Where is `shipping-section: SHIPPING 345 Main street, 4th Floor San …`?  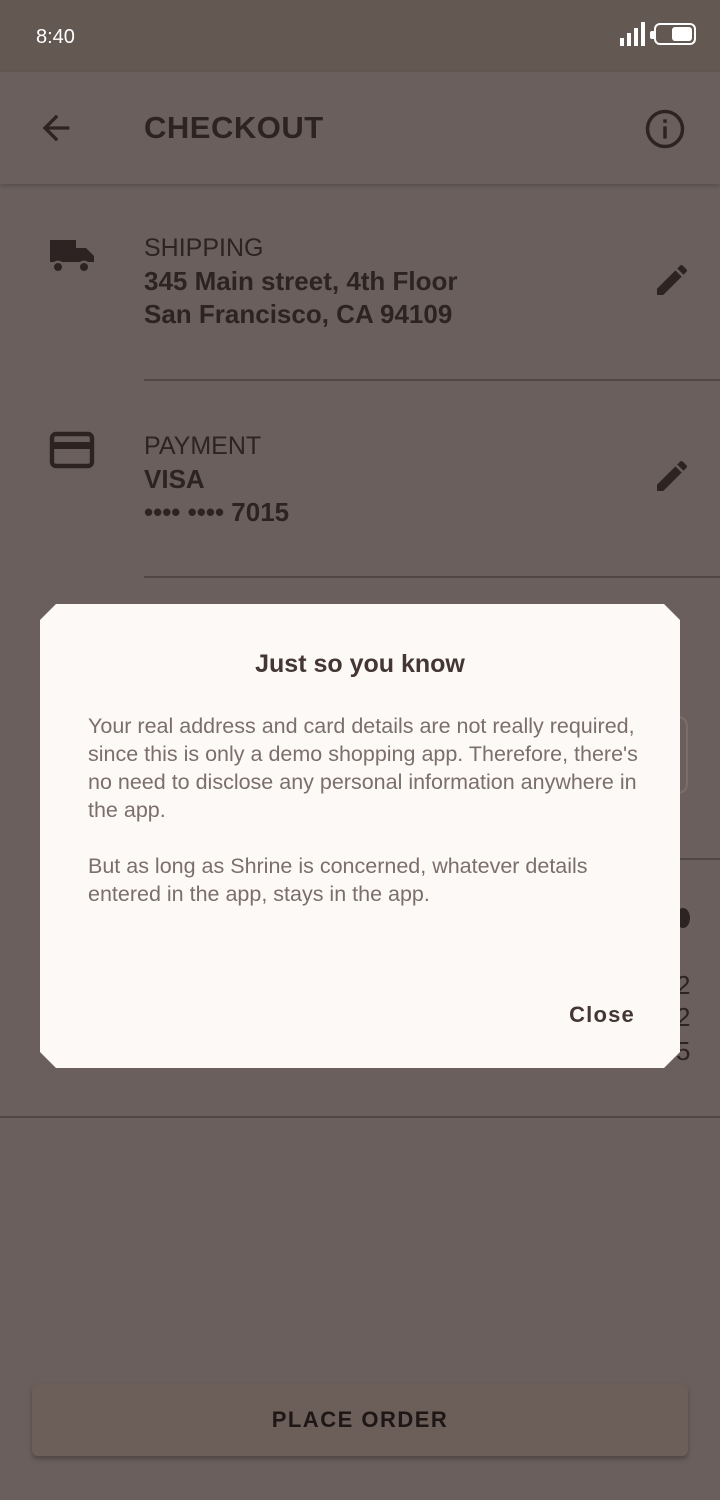 shipping-section: SHIPPING 345 Main street, 4th Floor San … is located at coordinates (360, 282).